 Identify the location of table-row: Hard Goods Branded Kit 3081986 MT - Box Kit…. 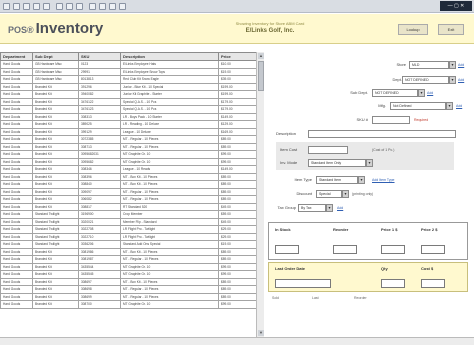
(128, 251).